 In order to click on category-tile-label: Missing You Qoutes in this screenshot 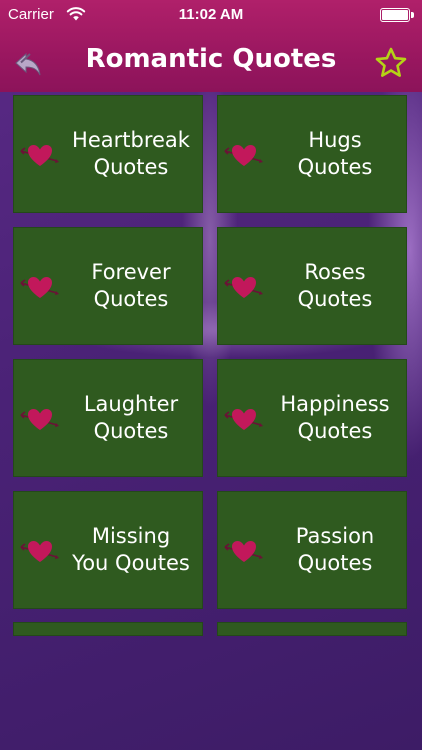, I will do `click(131, 549)`.